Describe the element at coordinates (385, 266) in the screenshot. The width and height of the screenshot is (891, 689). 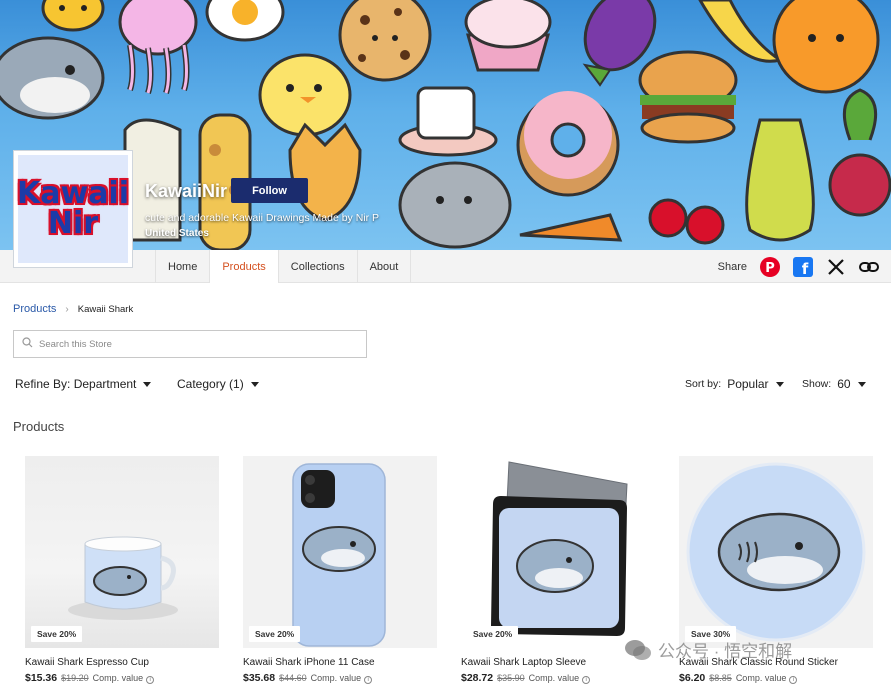
I see `tab-about: About` at that location.